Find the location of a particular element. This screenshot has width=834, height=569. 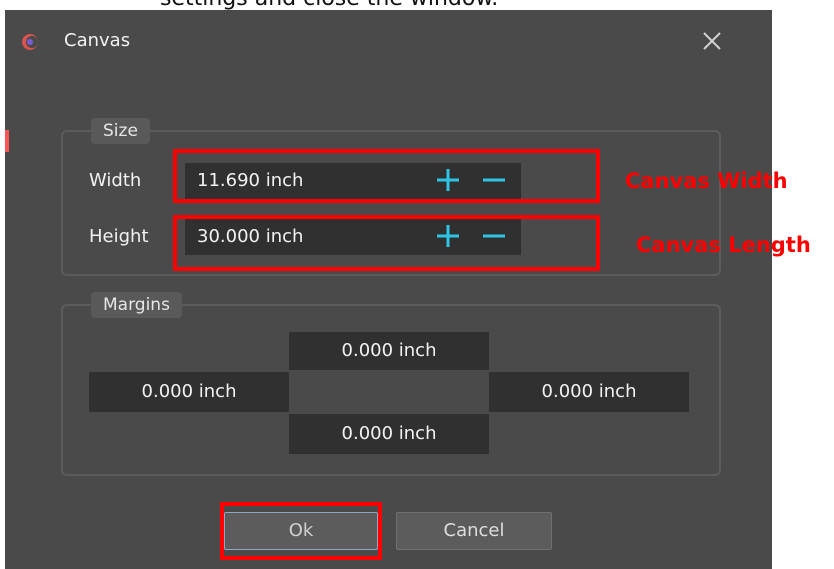

canvas-app-icon is located at coordinates (30, 42).